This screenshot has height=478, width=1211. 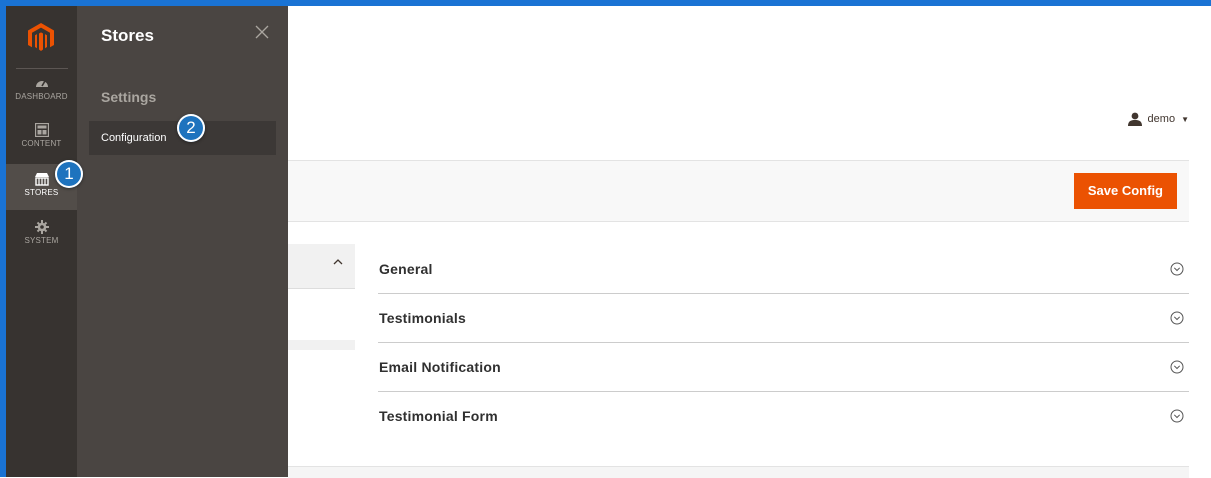 I want to click on config-tab-group, so click(x=321, y=266).